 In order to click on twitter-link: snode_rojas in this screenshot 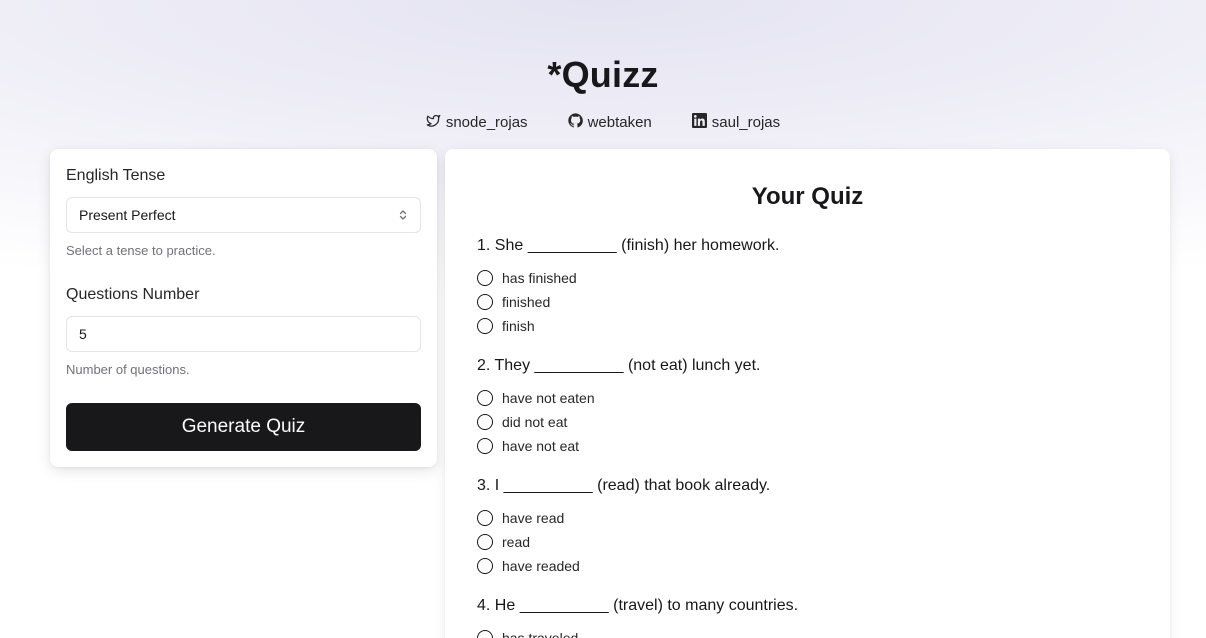, I will do `click(477, 122)`.